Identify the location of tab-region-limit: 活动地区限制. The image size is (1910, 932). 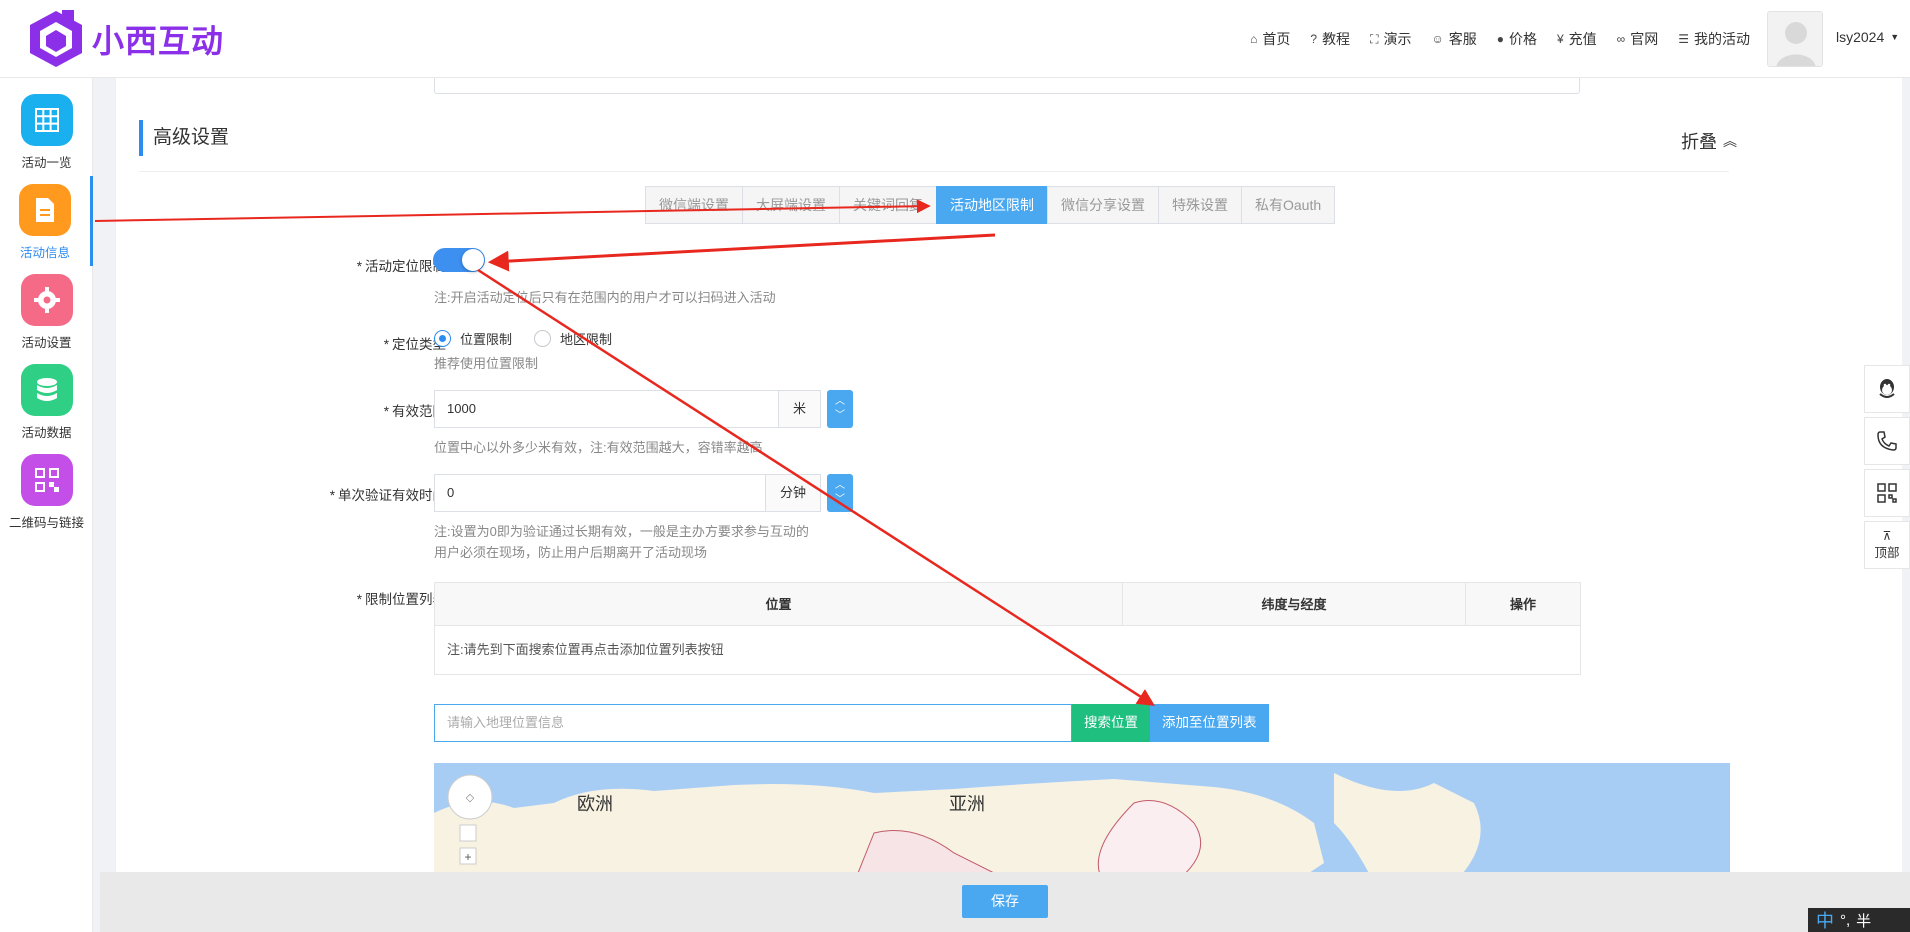
(992, 205).